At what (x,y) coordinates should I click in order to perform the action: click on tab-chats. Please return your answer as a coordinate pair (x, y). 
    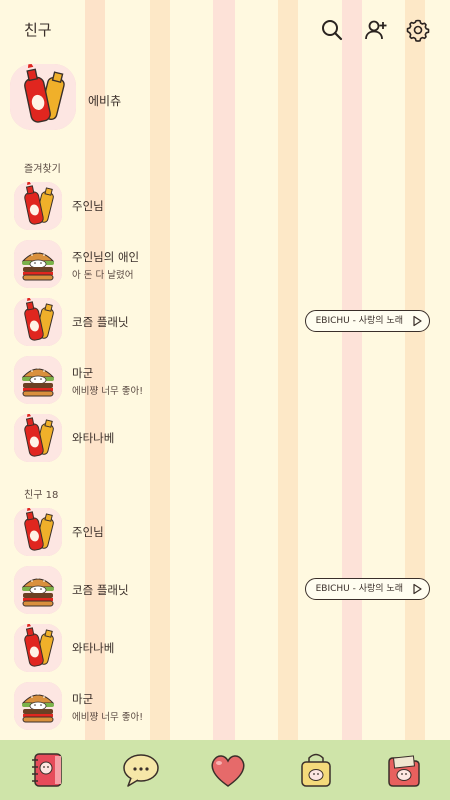
    Looking at the image, I should click on (141, 770).